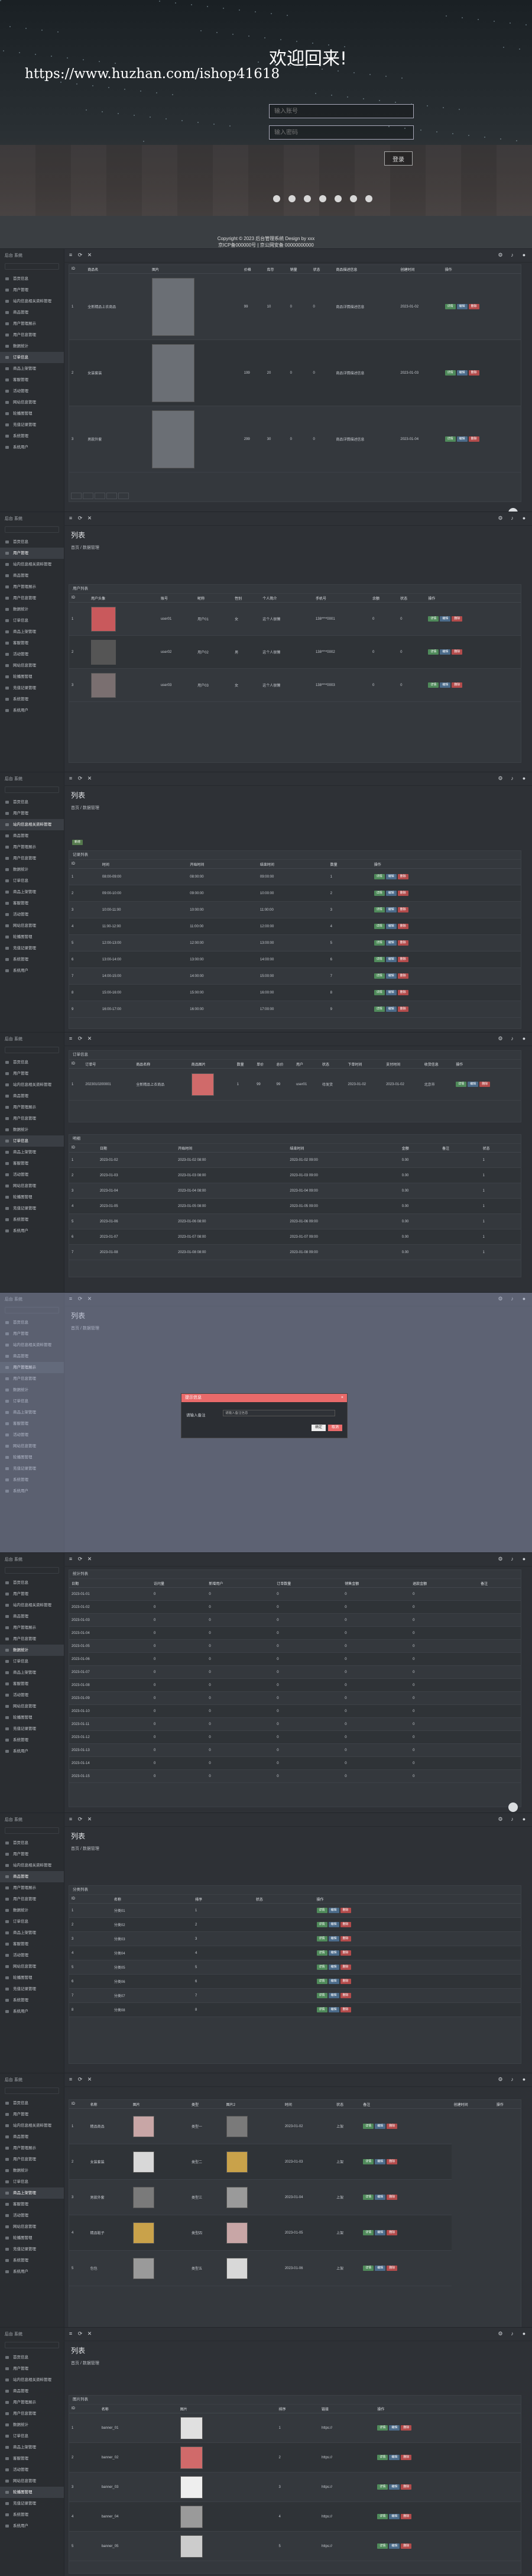  I want to click on github-icon, so click(322, 199).